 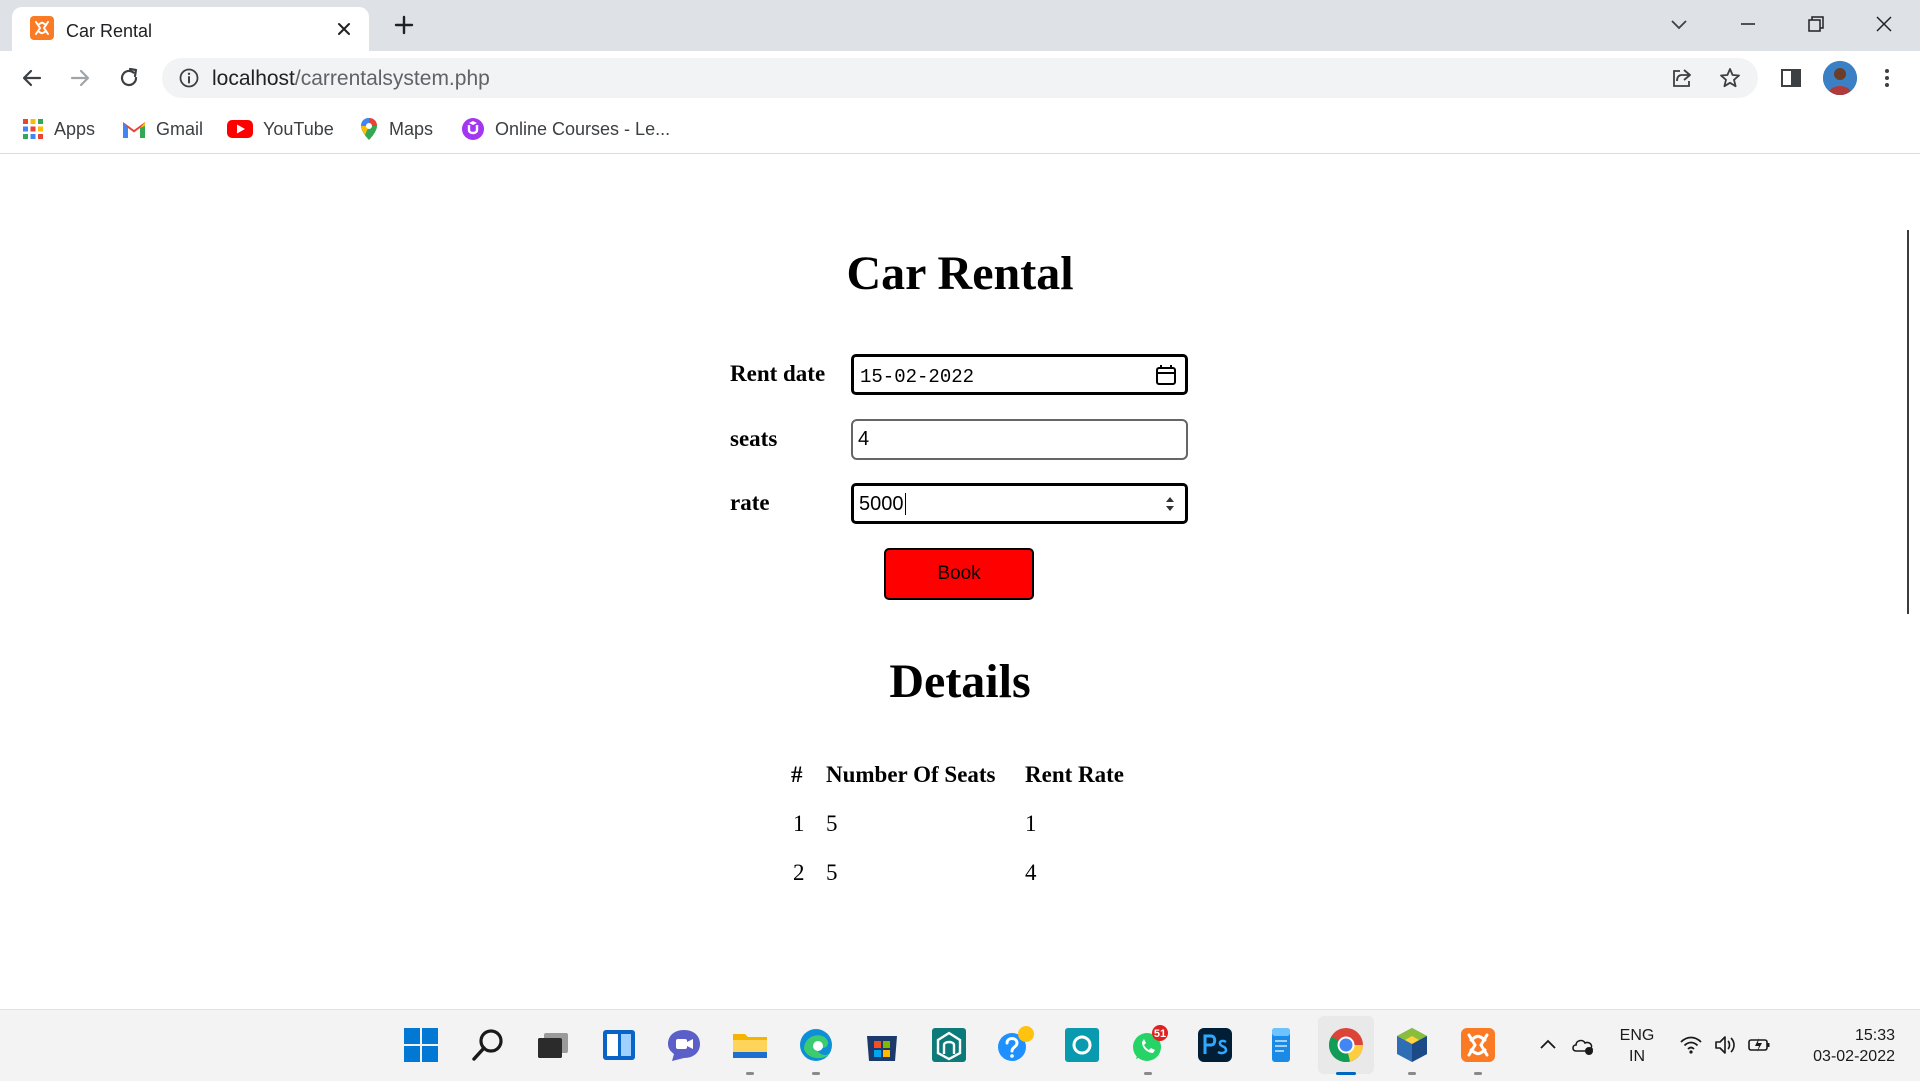 I want to click on close-window-icon, so click(x=1884, y=24).